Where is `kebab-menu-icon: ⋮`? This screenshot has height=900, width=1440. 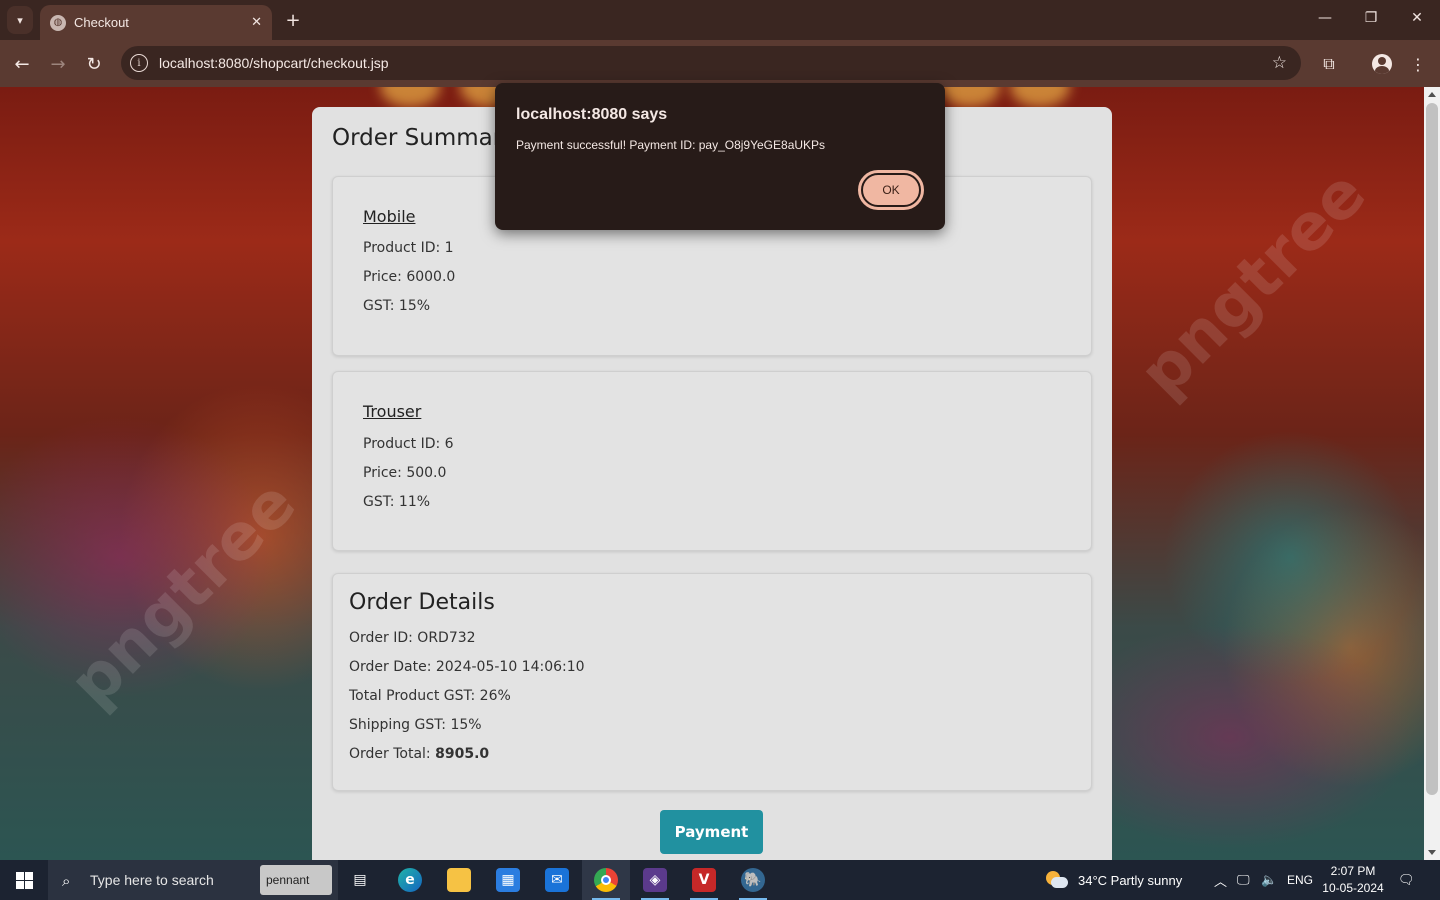
kebab-menu-icon: ⋮ is located at coordinates (1418, 64).